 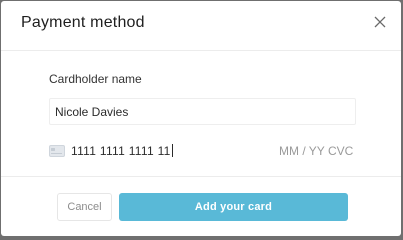 What do you see at coordinates (202, 111) in the screenshot?
I see `cardholder-name-input` at bounding box center [202, 111].